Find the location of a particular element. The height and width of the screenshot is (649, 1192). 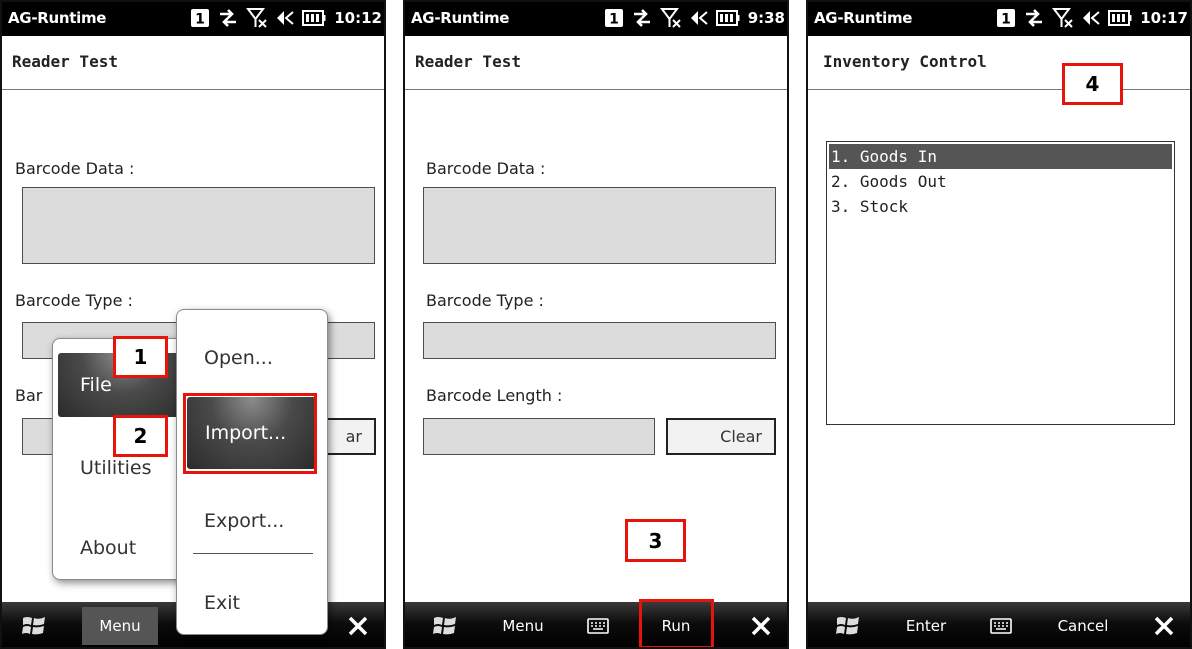

menu-item-file-label: File is located at coordinates (96, 385).